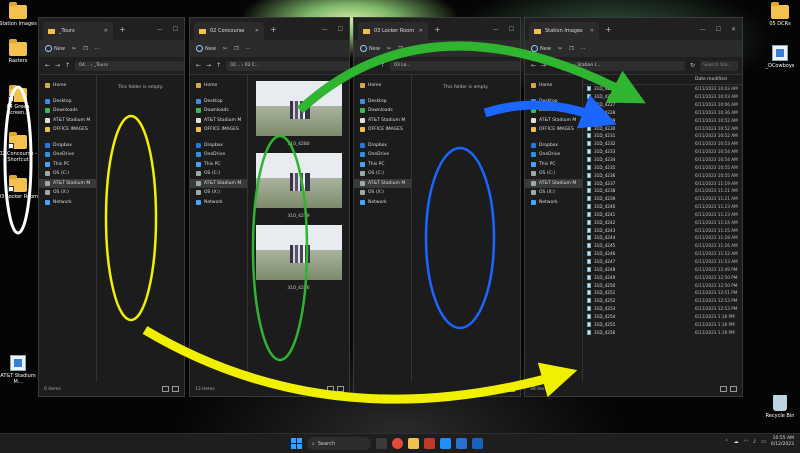  What do you see at coordinates (381, 443) in the screenshot?
I see `task-view-icon` at bounding box center [381, 443].